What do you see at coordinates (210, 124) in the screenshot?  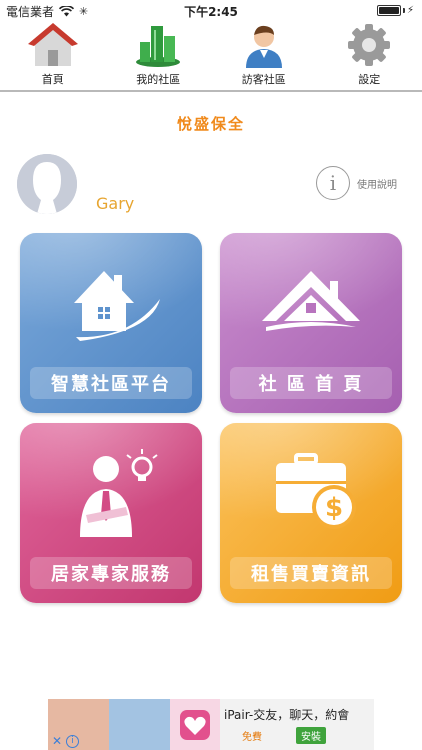 I see `page-title: 悅盛保全` at bounding box center [210, 124].